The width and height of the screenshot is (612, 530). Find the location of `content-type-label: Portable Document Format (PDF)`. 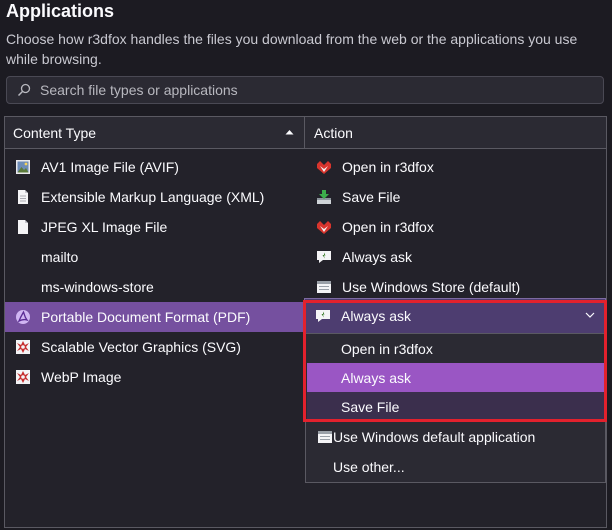

content-type-label: Portable Document Format (PDF) is located at coordinates (146, 317).